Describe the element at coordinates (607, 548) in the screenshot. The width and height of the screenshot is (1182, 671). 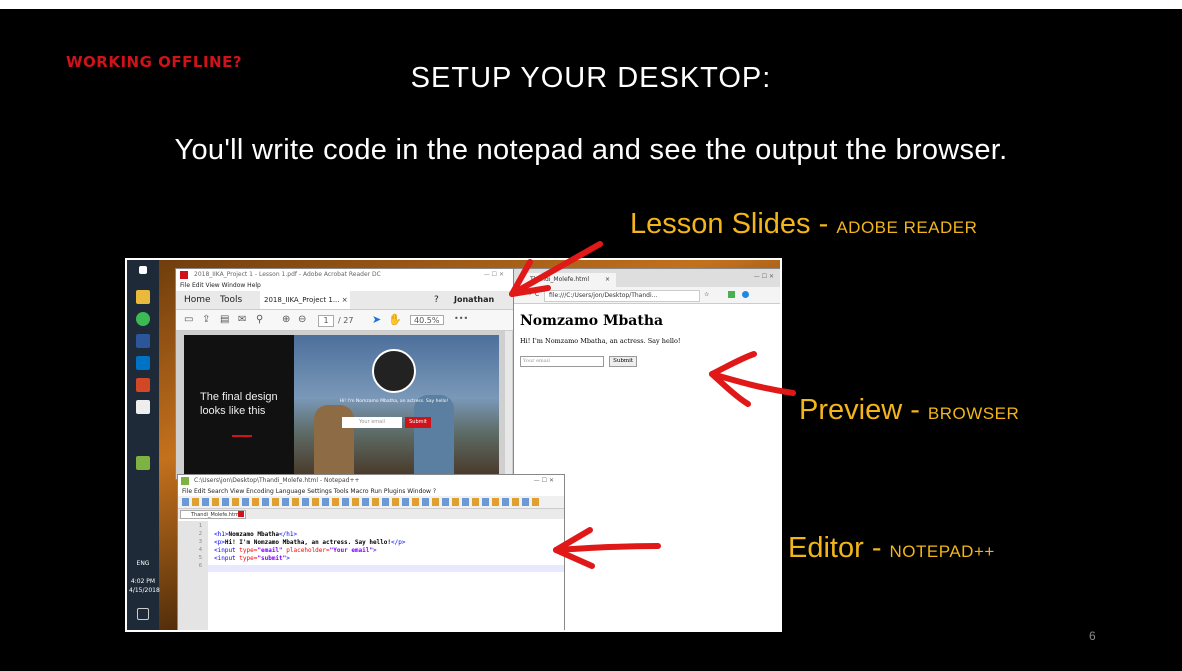
I see `arrow-editor` at that location.